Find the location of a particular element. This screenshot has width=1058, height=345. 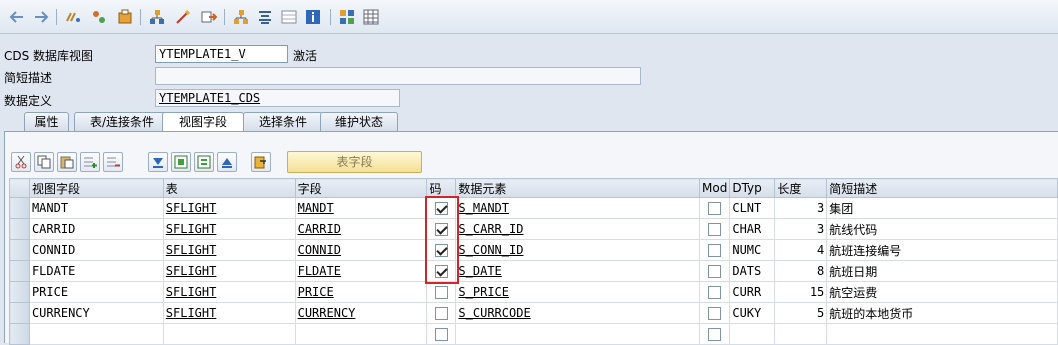

back-arrow-icon is located at coordinates (17, 17).